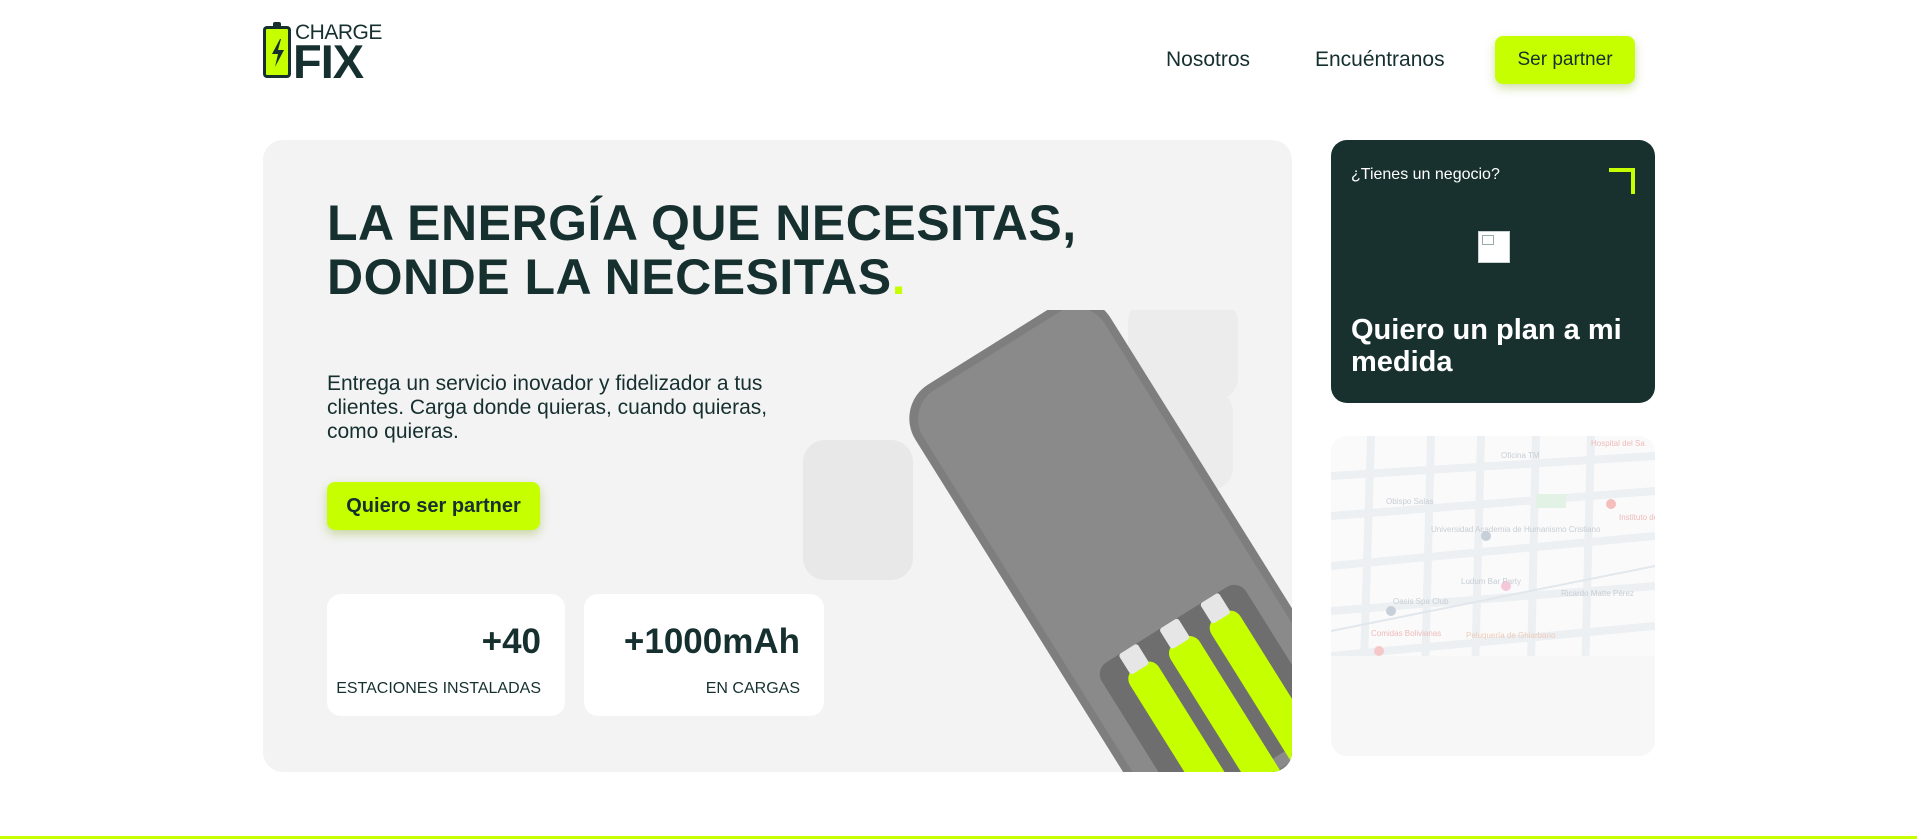 This screenshot has width=1917, height=839. Describe the element at coordinates (1486, 346) in the screenshot. I see `plan-heading: Quiero un plan a mi medida` at that location.